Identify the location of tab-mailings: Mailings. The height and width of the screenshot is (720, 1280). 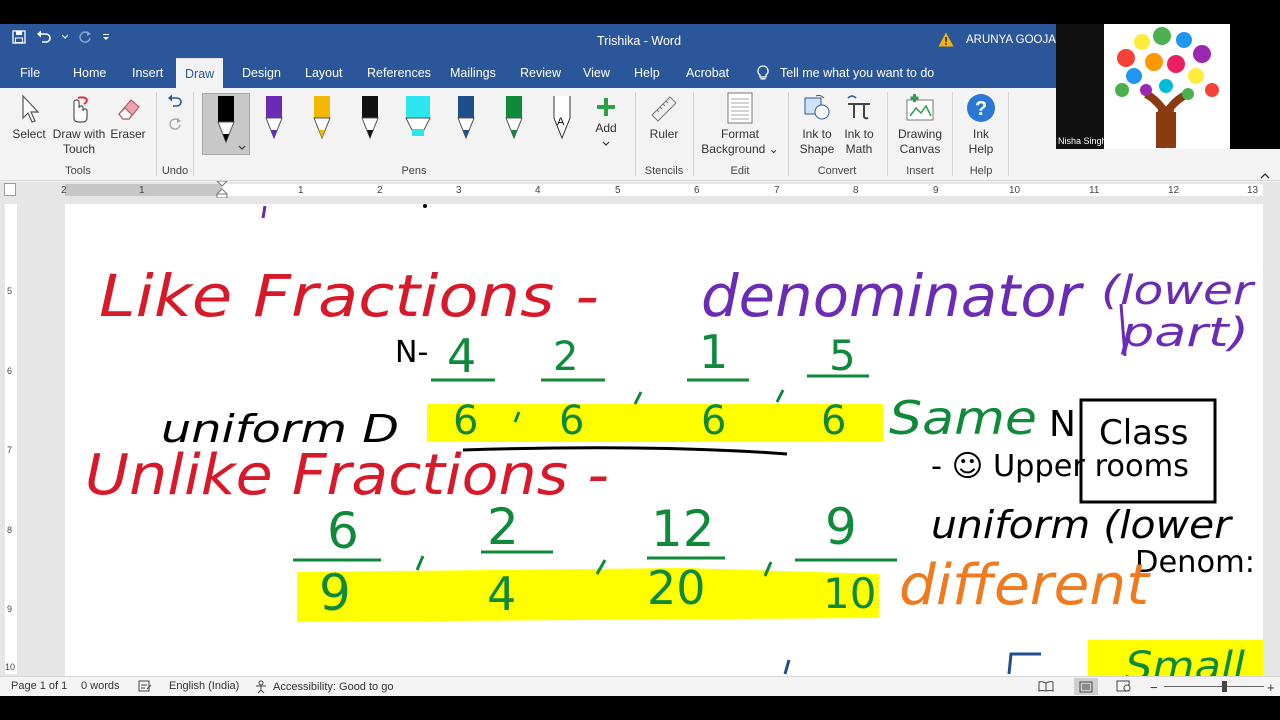
(473, 73).